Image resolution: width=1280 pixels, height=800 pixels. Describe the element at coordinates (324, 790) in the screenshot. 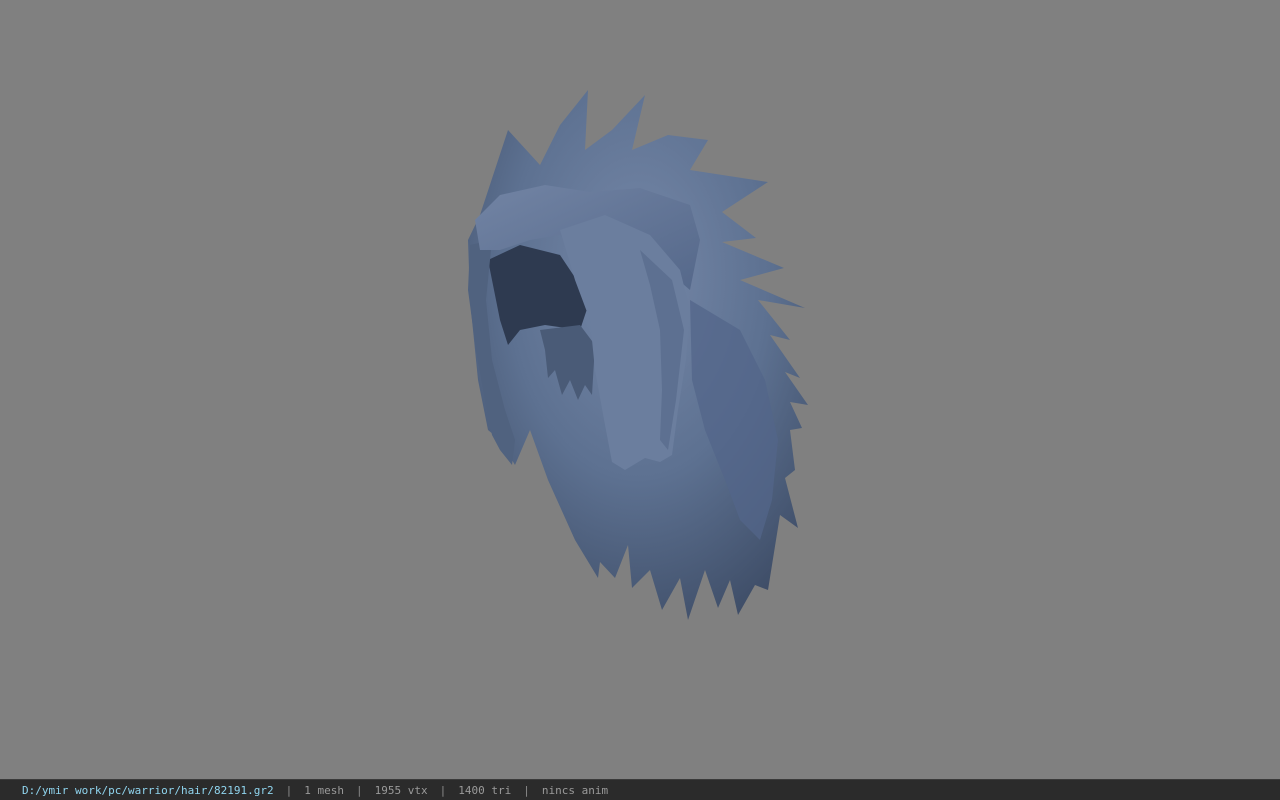

I see `mesh-count: 1 mesh` at that location.